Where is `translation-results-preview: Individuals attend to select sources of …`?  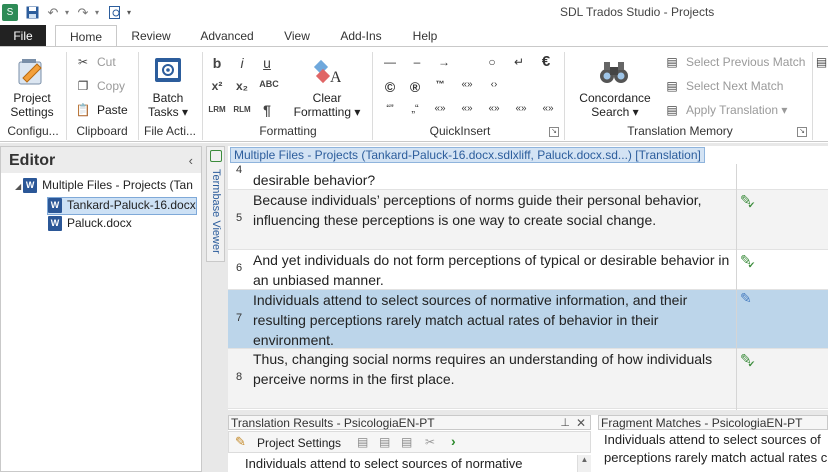
translation-results-preview: Individuals attend to select sources of … is located at coordinates (384, 463).